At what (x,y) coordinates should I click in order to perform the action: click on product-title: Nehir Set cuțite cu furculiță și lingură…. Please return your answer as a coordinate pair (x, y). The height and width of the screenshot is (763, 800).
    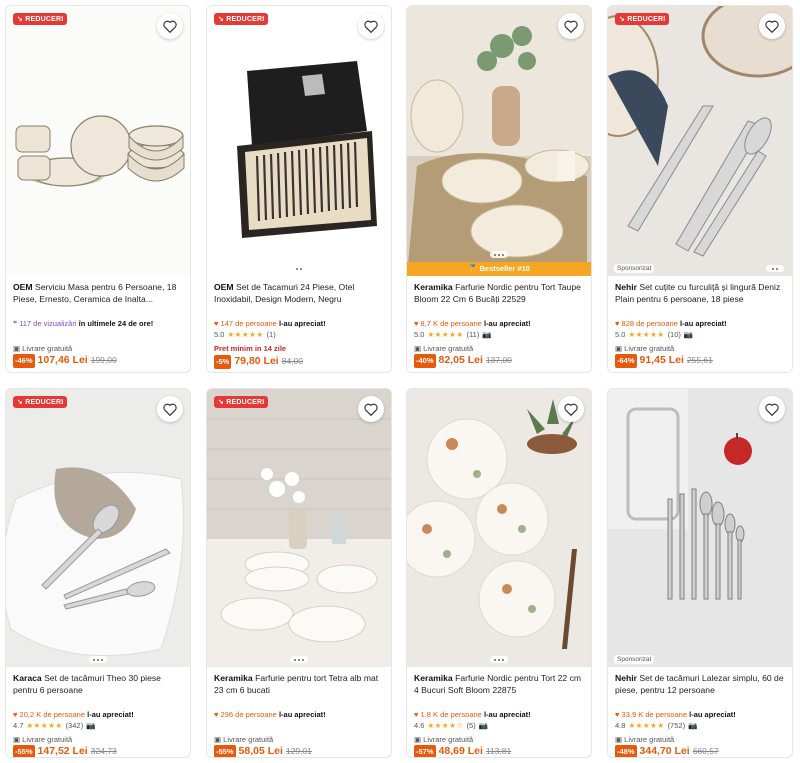
    Looking at the image, I should click on (700, 299).